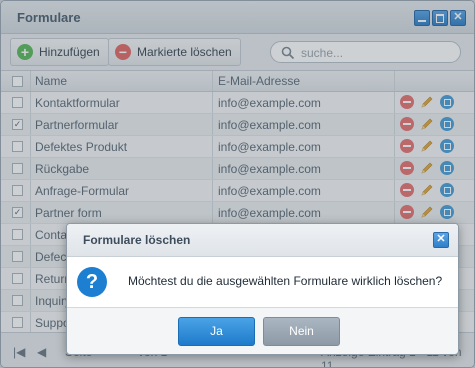 This screenshot has width=475, height=368. I want to click on dialog-title: Formulare löschen, so click(137, 240).